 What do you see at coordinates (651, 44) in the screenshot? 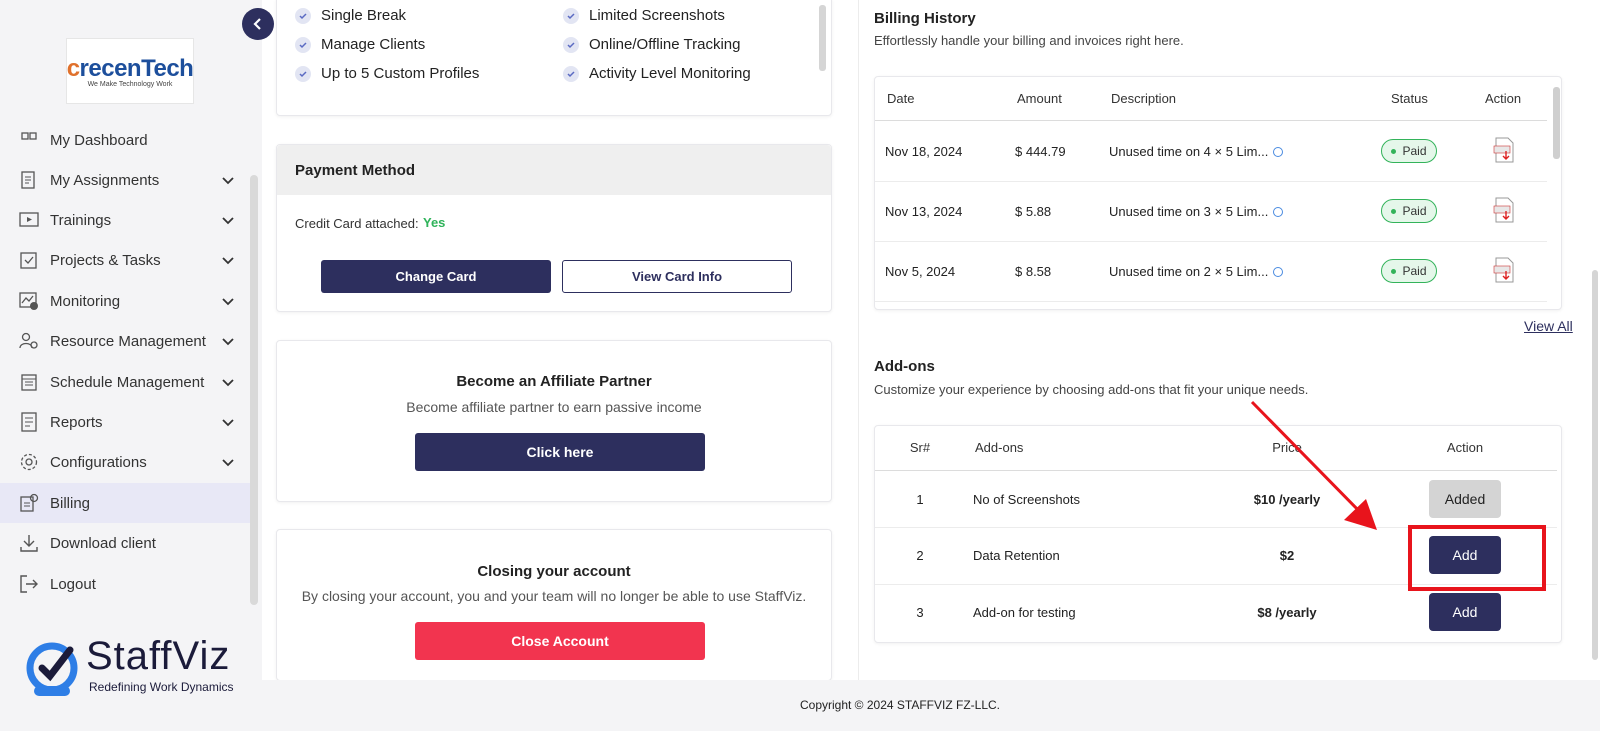
I see `feature-item: Online/Offline Tracking` at bounding box center [651, 44].